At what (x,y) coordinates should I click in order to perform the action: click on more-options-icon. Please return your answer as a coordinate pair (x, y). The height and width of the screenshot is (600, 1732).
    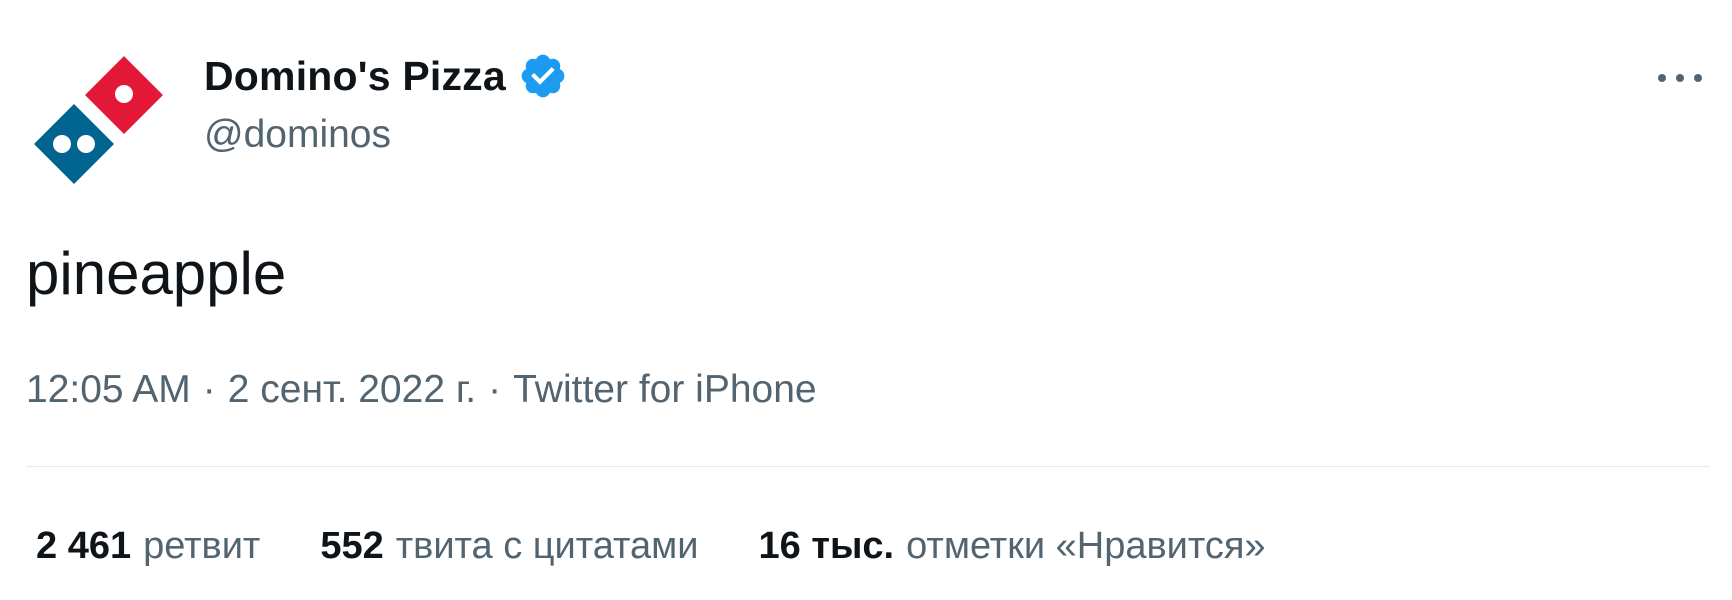
    Looking at the image, I should click on (1680, 78).